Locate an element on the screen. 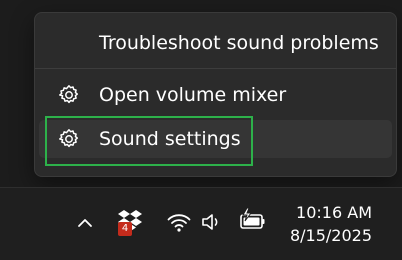 Image resolution: width=402 pixels, height=260 pixels. volume-icon is located at coordinates (212, 222).